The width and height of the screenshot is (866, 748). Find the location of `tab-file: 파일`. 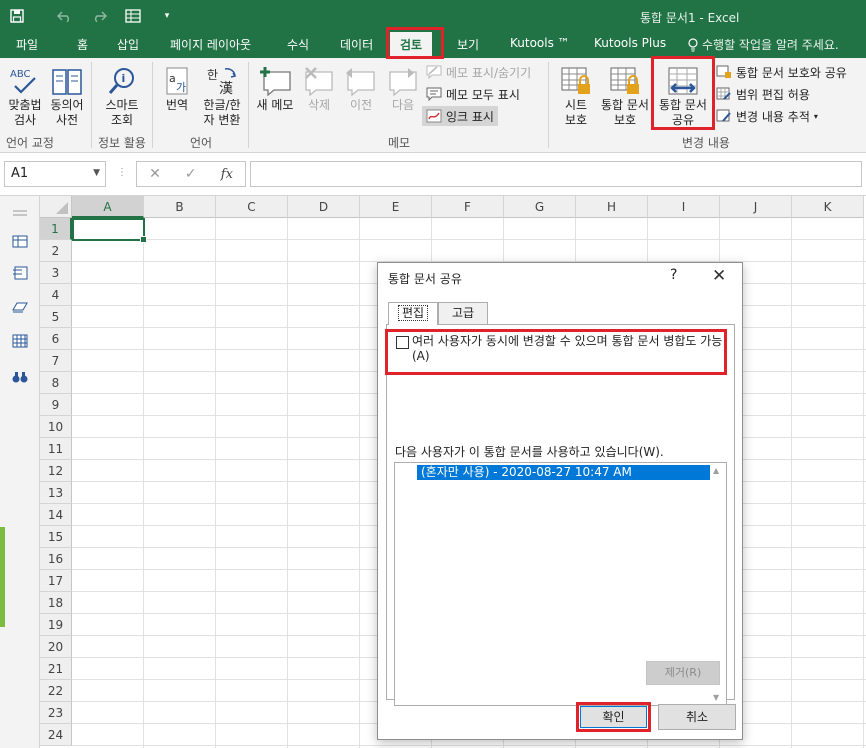

tab-file: 파일 is located at coordinates (27, 44).